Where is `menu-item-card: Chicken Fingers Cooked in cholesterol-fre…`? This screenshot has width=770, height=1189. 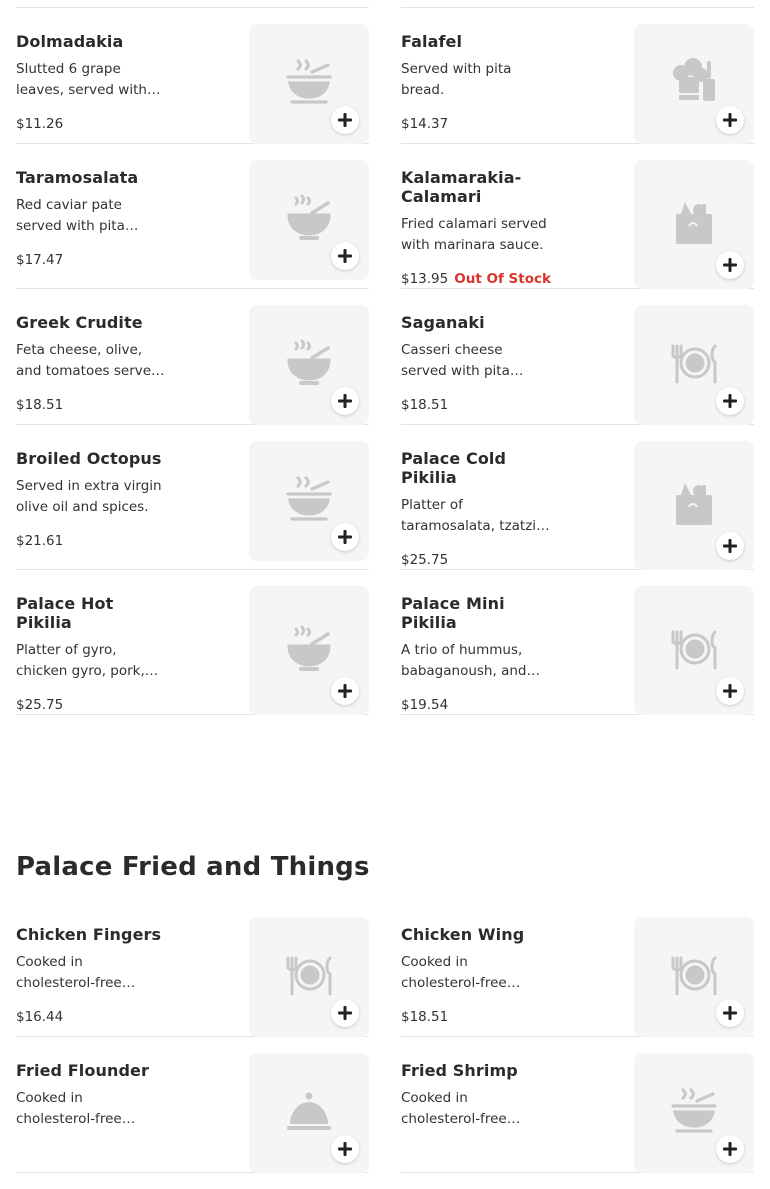 menu-item-card: Chicken Fingers Cooked in cholesterol-fre… is located at coordinates (192, 977).